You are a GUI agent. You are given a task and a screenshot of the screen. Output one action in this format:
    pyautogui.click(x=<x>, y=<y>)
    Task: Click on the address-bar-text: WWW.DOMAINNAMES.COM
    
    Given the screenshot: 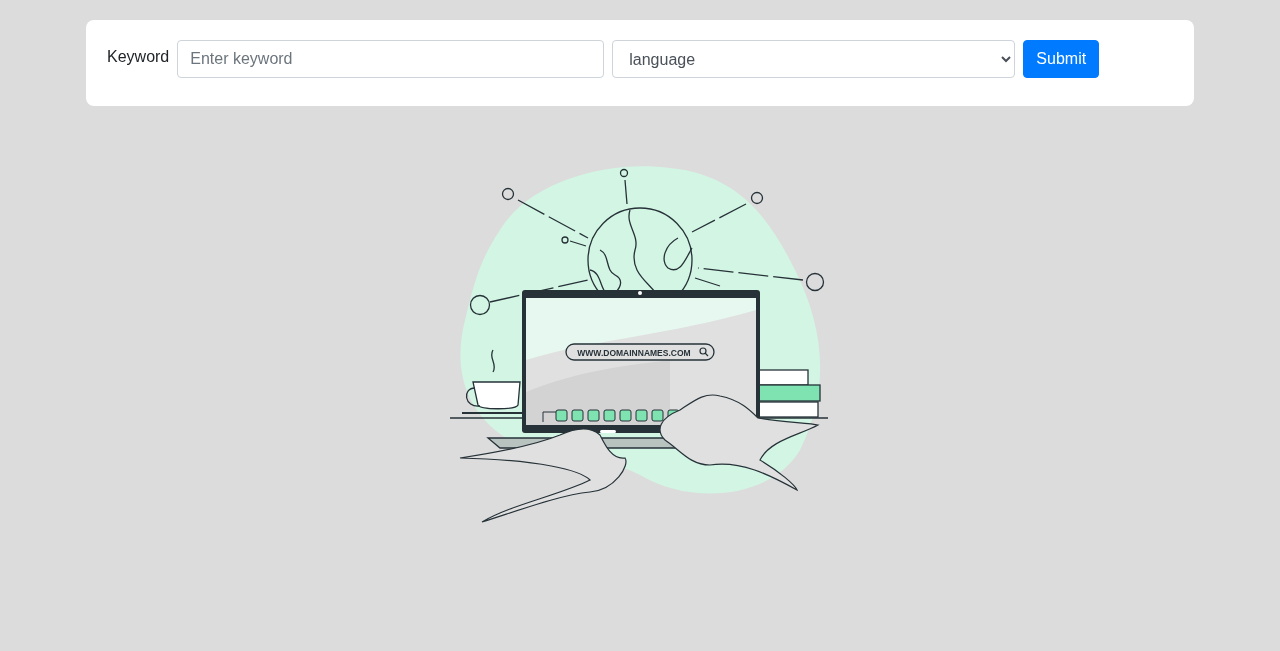 What is the action you would take?
    pyautogui.click(x=634, y=352)
    